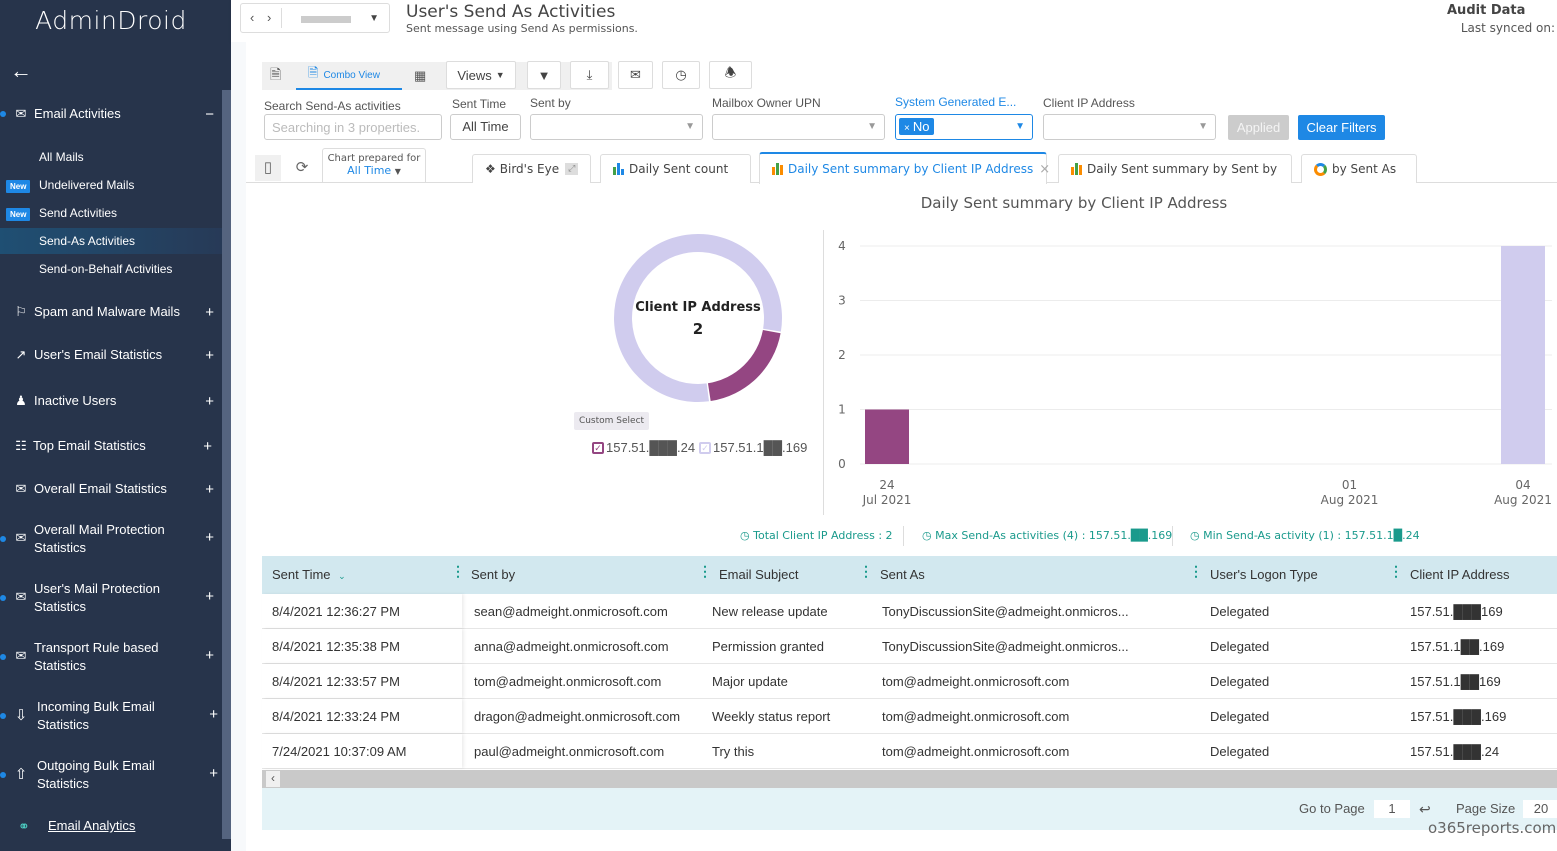  Describe the element at coordinates (485, 127) in the screenshot. I see `sent-time-picker: All Time` at that location.